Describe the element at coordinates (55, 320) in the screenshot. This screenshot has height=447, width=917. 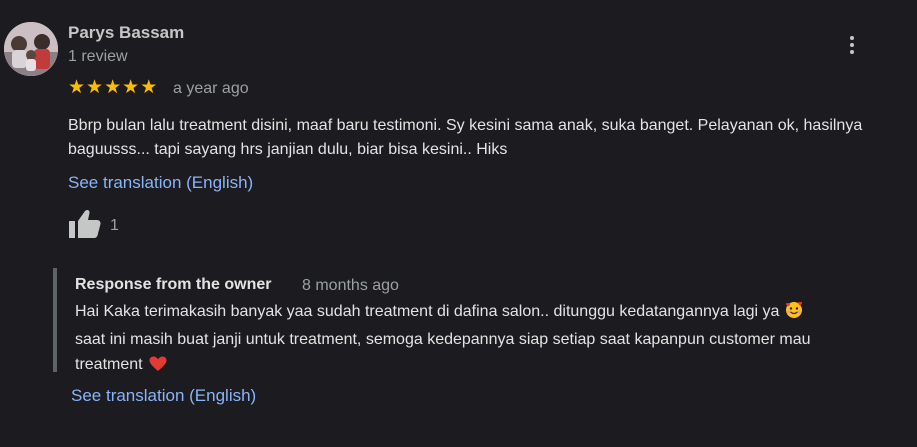
I see `owner-response-divider` at that location.